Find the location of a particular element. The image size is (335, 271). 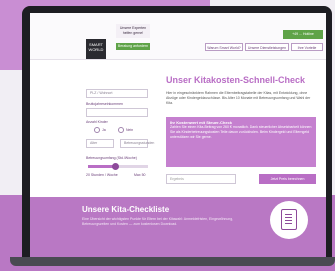

radio-yes-label: Ja is located at coordinates (104, 130).